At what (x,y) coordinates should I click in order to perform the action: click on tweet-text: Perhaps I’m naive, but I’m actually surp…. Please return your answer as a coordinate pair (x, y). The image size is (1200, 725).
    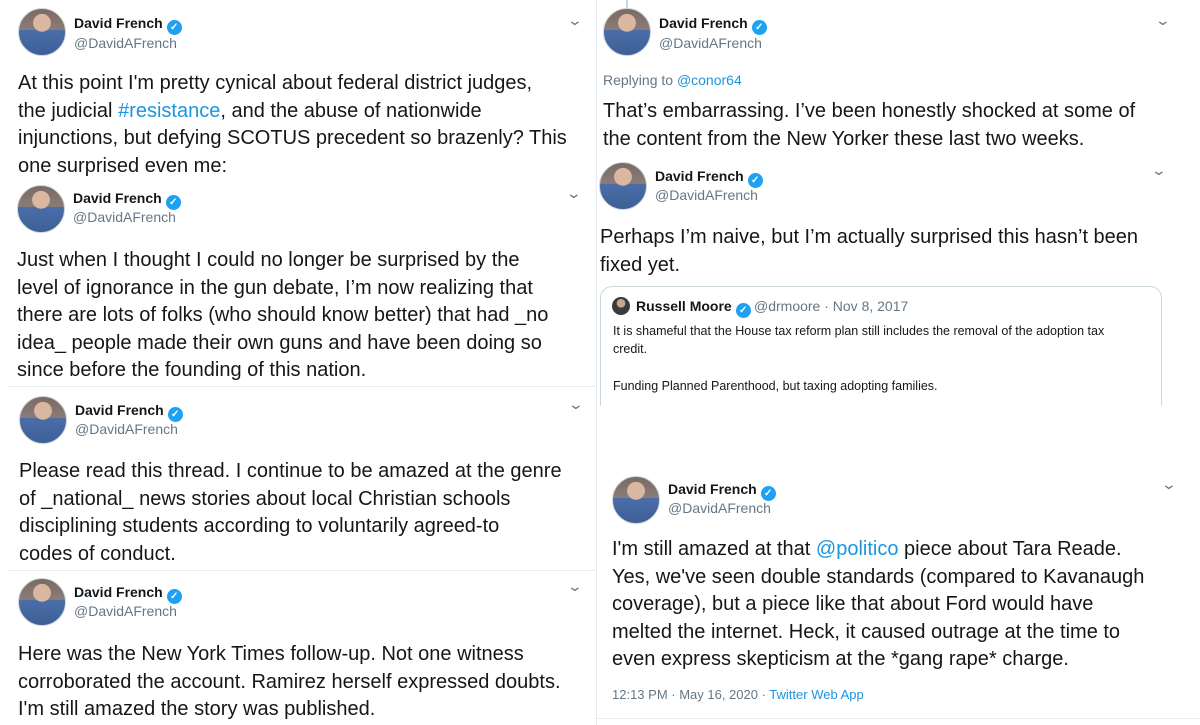
    Looking at the image, I should click on (869, 251).